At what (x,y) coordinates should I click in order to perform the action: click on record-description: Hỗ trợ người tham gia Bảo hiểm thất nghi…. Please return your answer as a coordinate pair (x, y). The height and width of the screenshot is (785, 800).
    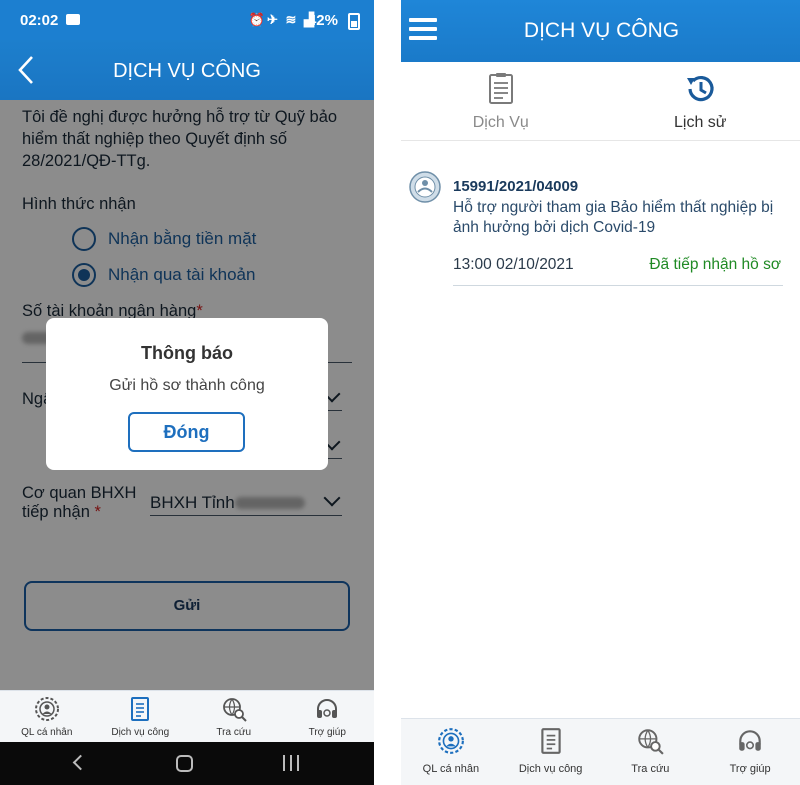
    Looking at the image, I should click on (613, 217).